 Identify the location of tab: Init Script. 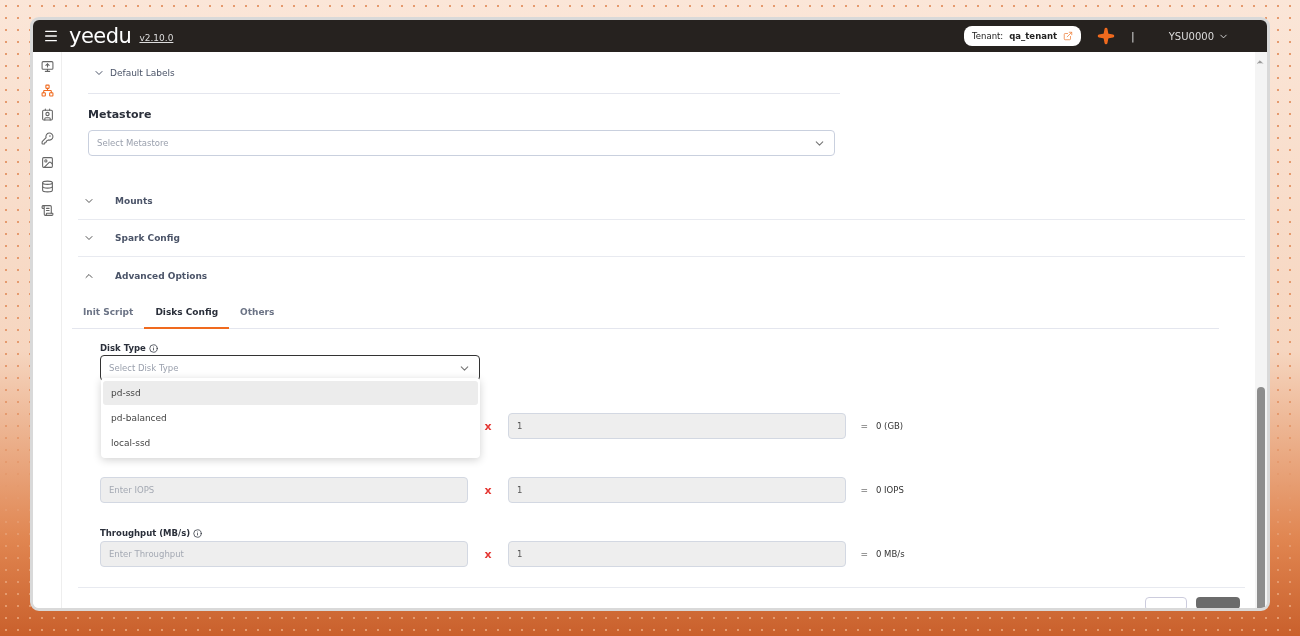
(108, 318).